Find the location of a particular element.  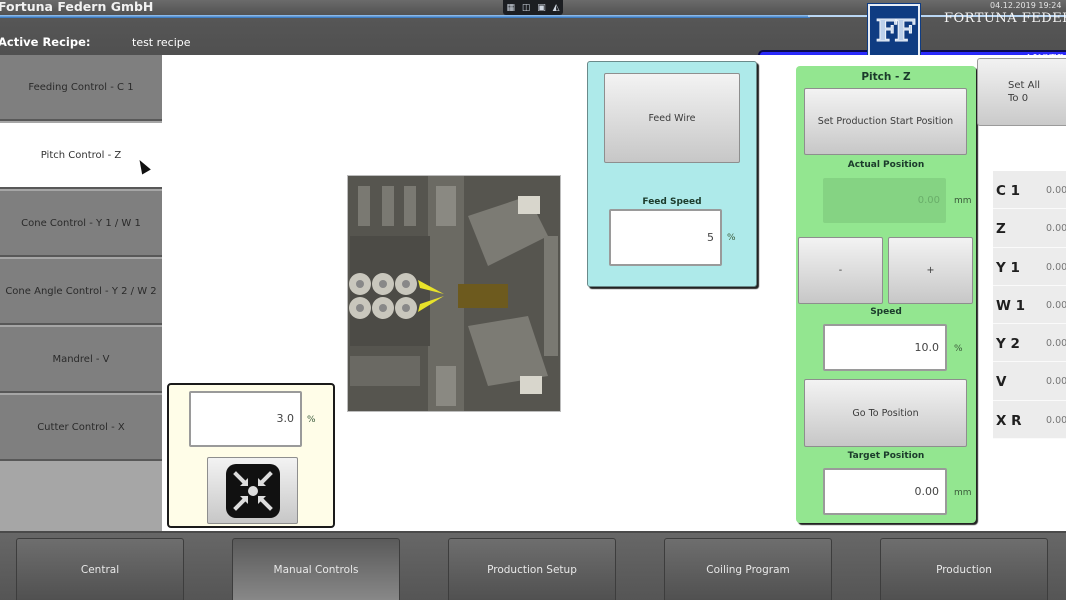

sidebar-item-label: Pitch Control - Z is located at coordinates (81, 155).